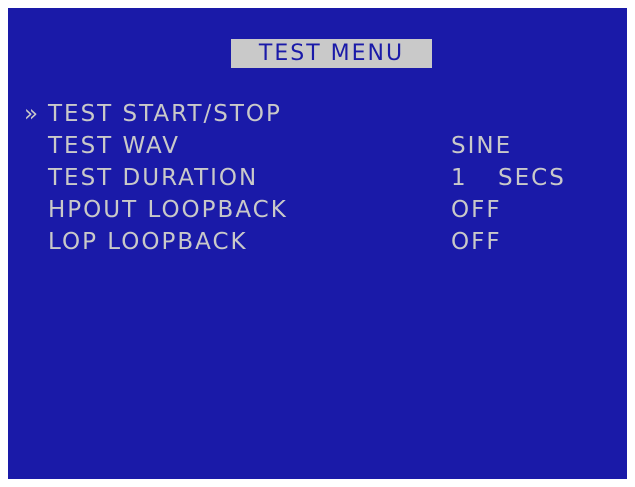 The height and width of the screenshot is (487, 635). What do you see at coordinates (482, 146) in the screenshot?
I see `menu-item-value: SINE` at bounding box center [482, 146].